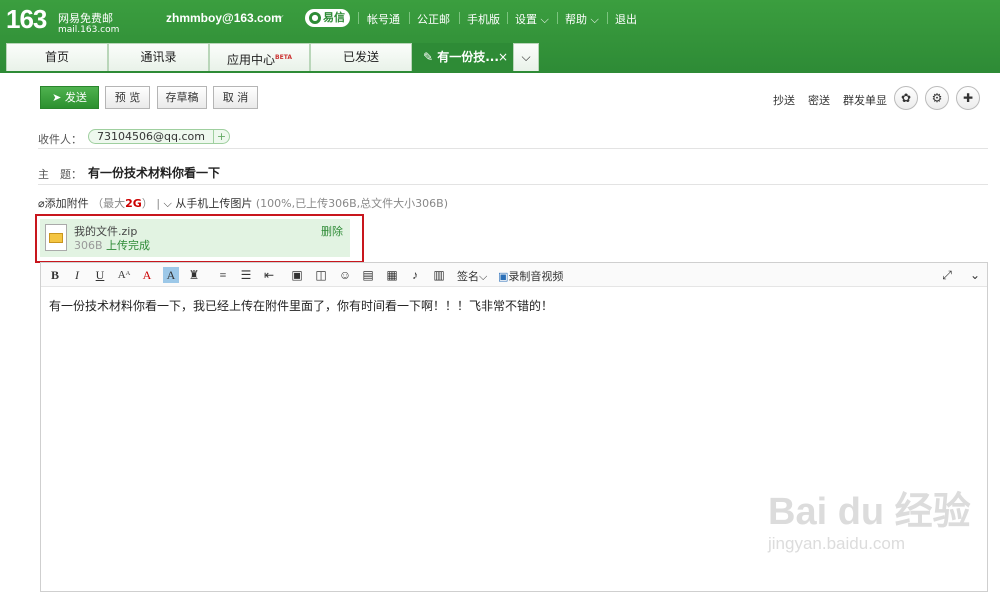 This screenshot has width=1000, height=592. What do you see at coordinates (158, 57) in the screenshot?
I see `tab-contacts: 通讯录` at bounding box center [158, 57].